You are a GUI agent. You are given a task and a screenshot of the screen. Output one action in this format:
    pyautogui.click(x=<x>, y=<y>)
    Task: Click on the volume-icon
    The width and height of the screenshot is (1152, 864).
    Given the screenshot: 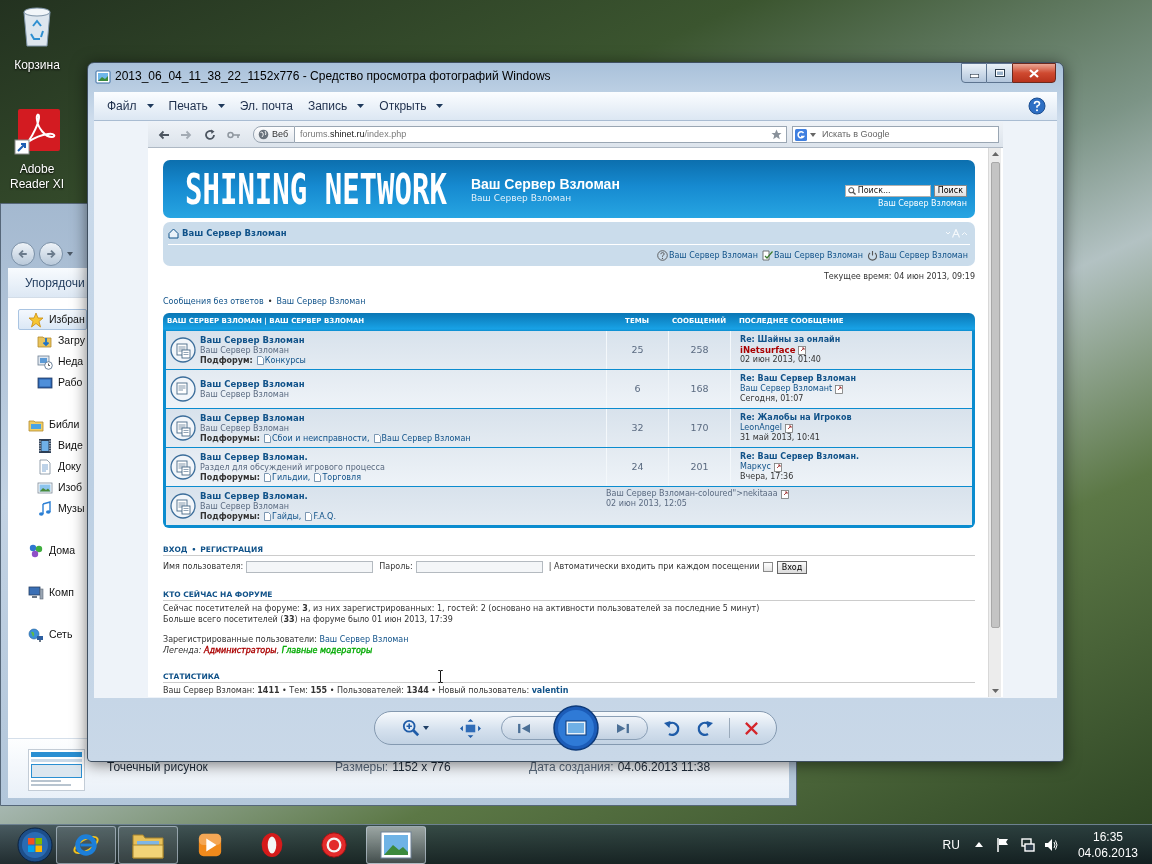 What is the action you would take?
    pyautogui.click(x=1050, y=844)
    